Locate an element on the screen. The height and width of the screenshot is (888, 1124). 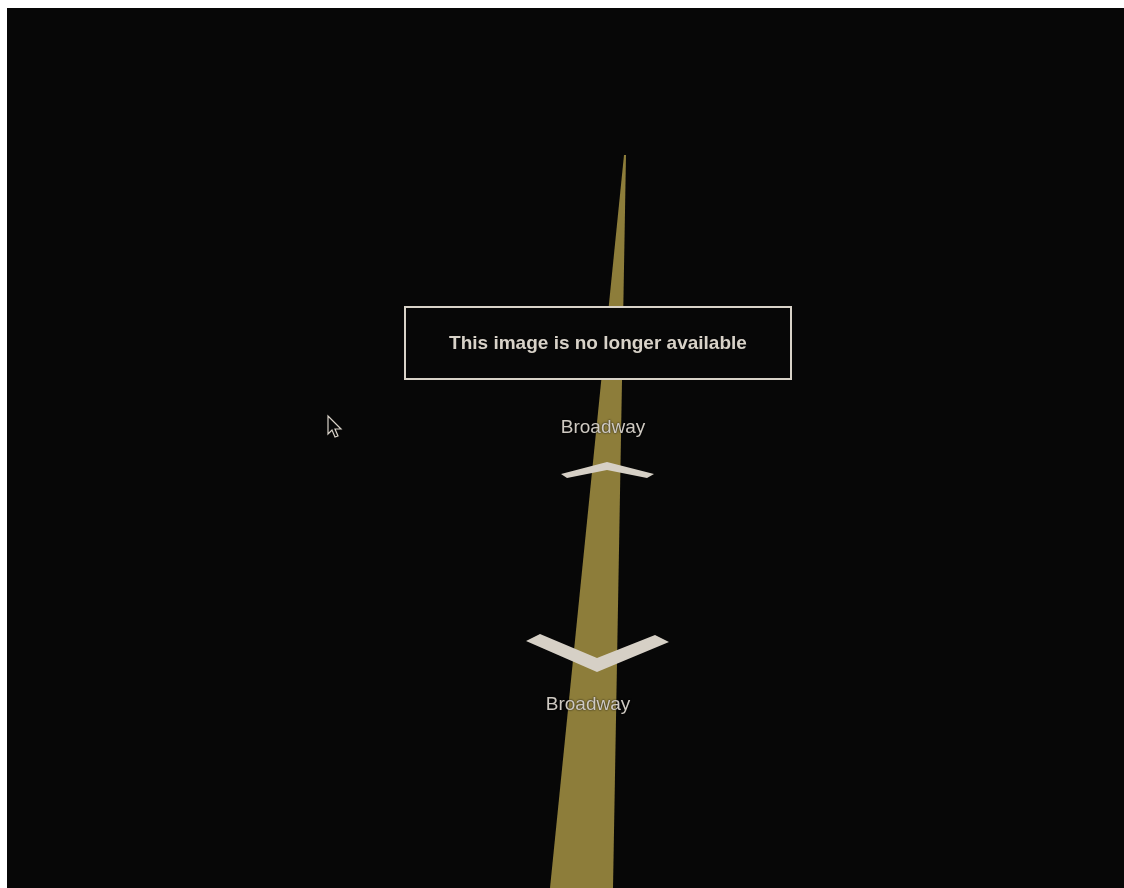
unavailable-message: This image is no longer available is located at coordinates (598, 343).